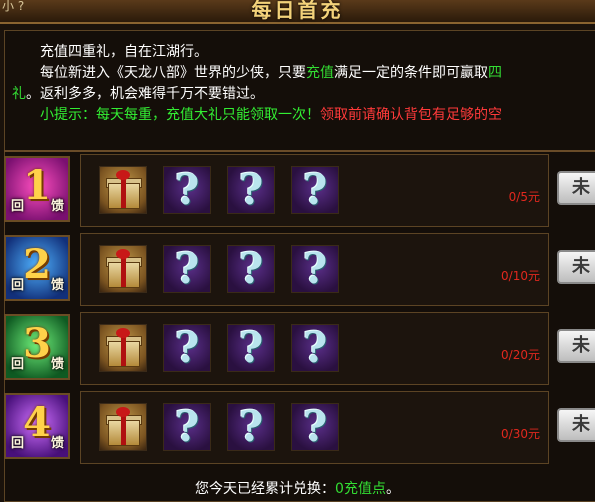  Describe the element at coordinates (520, 276) in the screenshot. I see `recharge-progress: 0/10元` at that location.